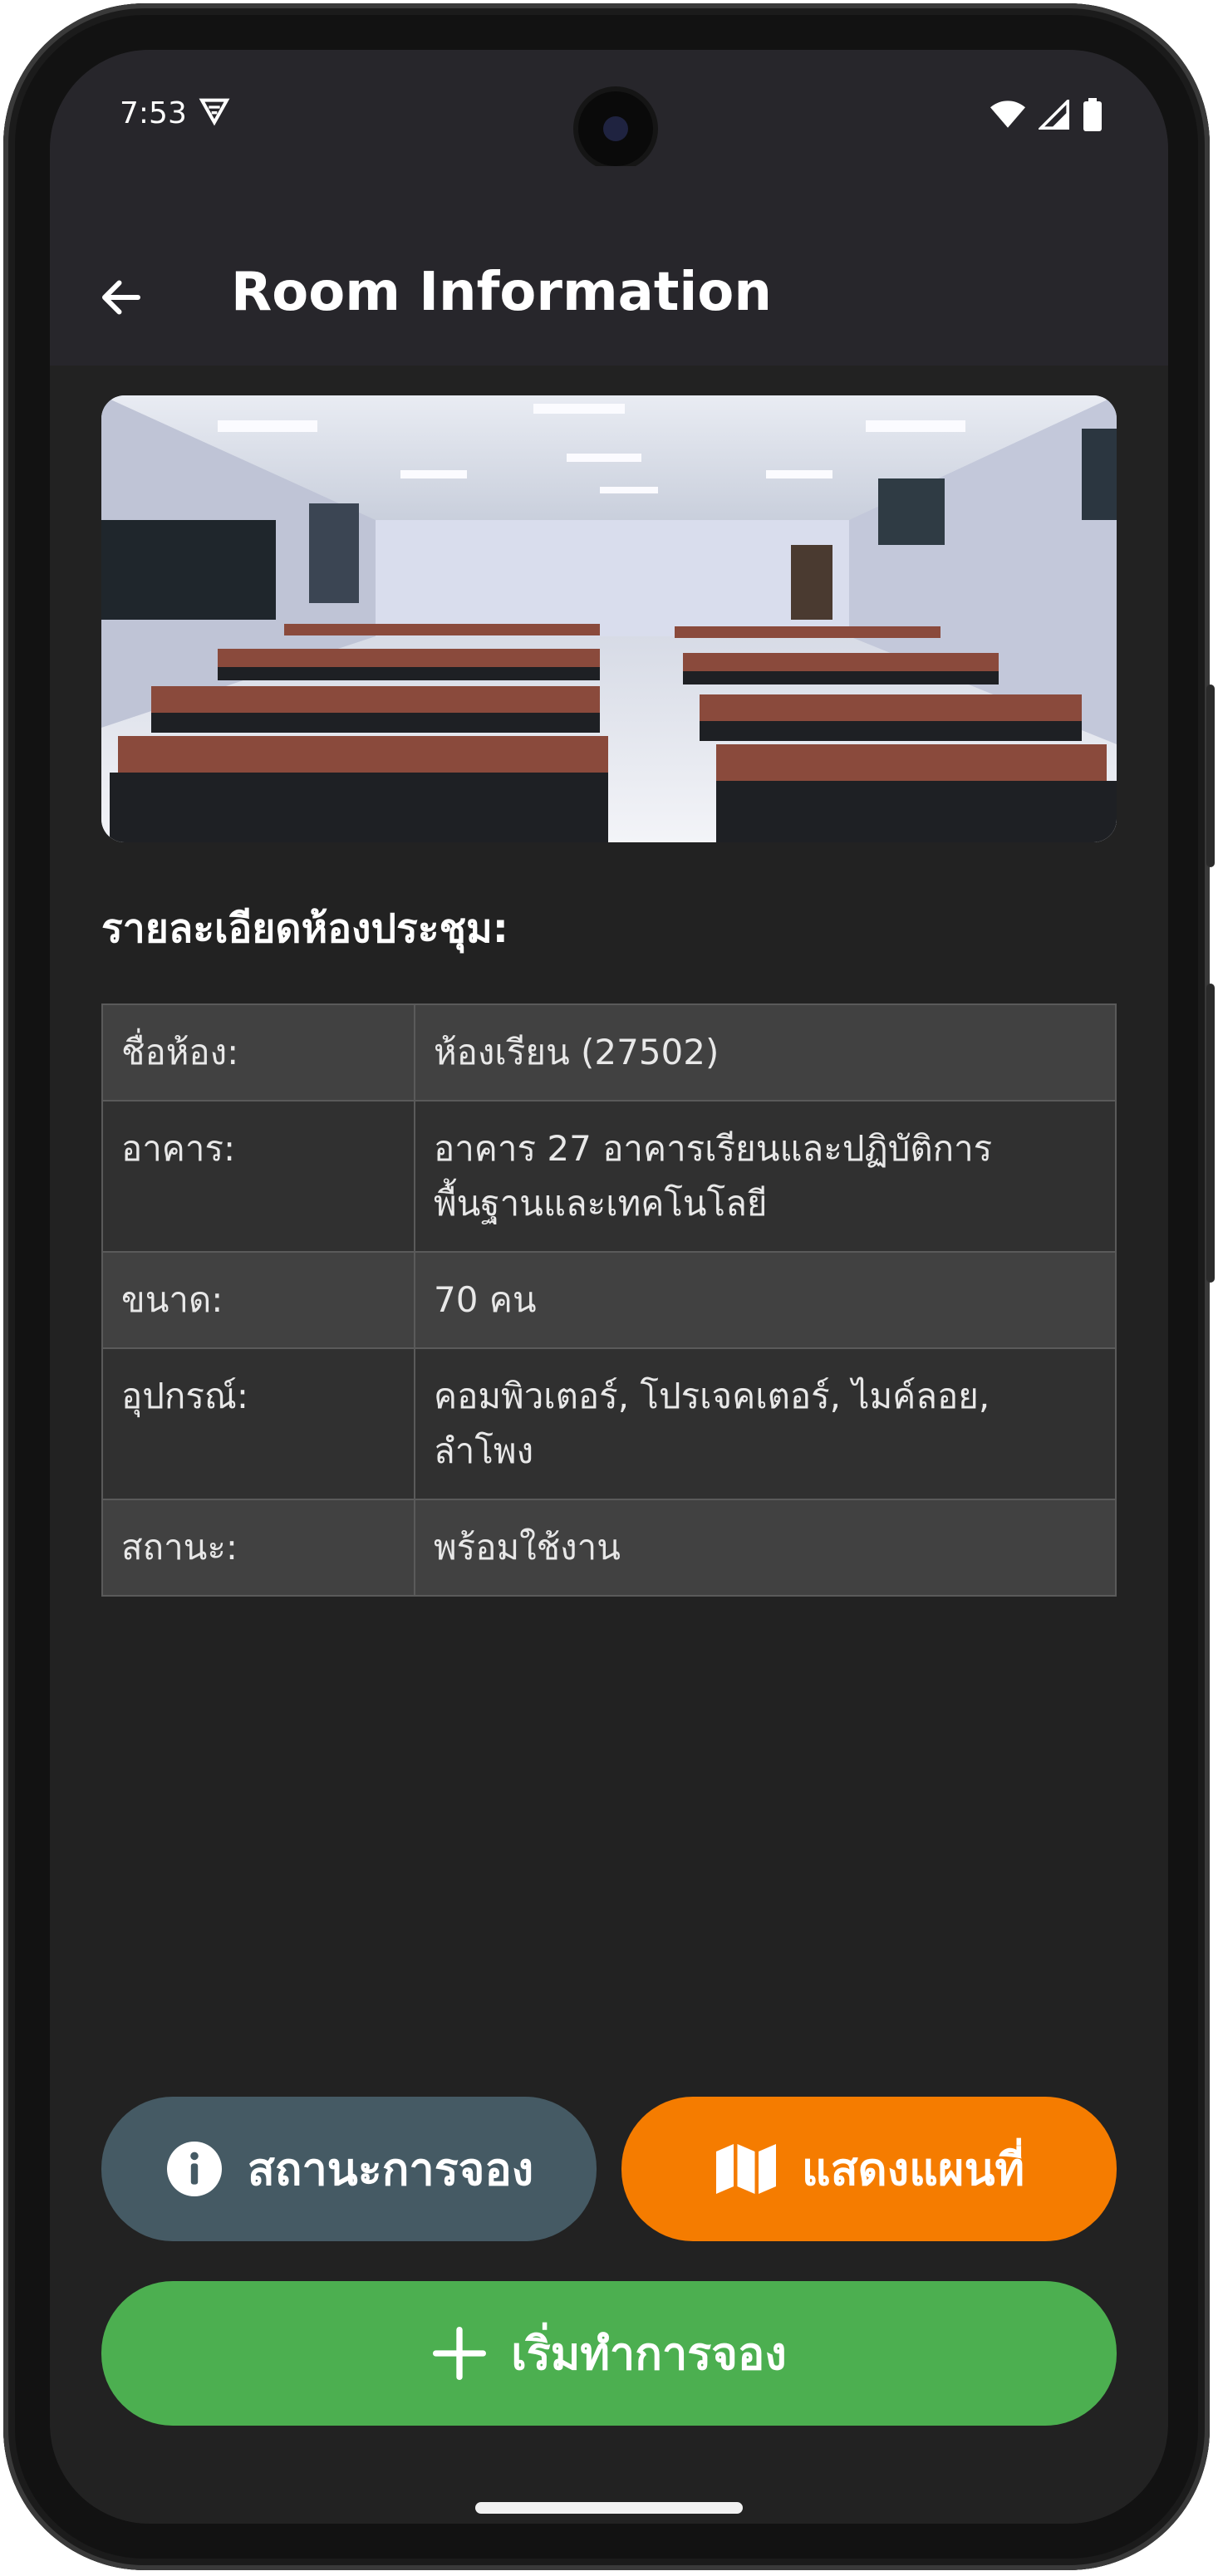  I want to click on plus-icon, so click(460, 2353).